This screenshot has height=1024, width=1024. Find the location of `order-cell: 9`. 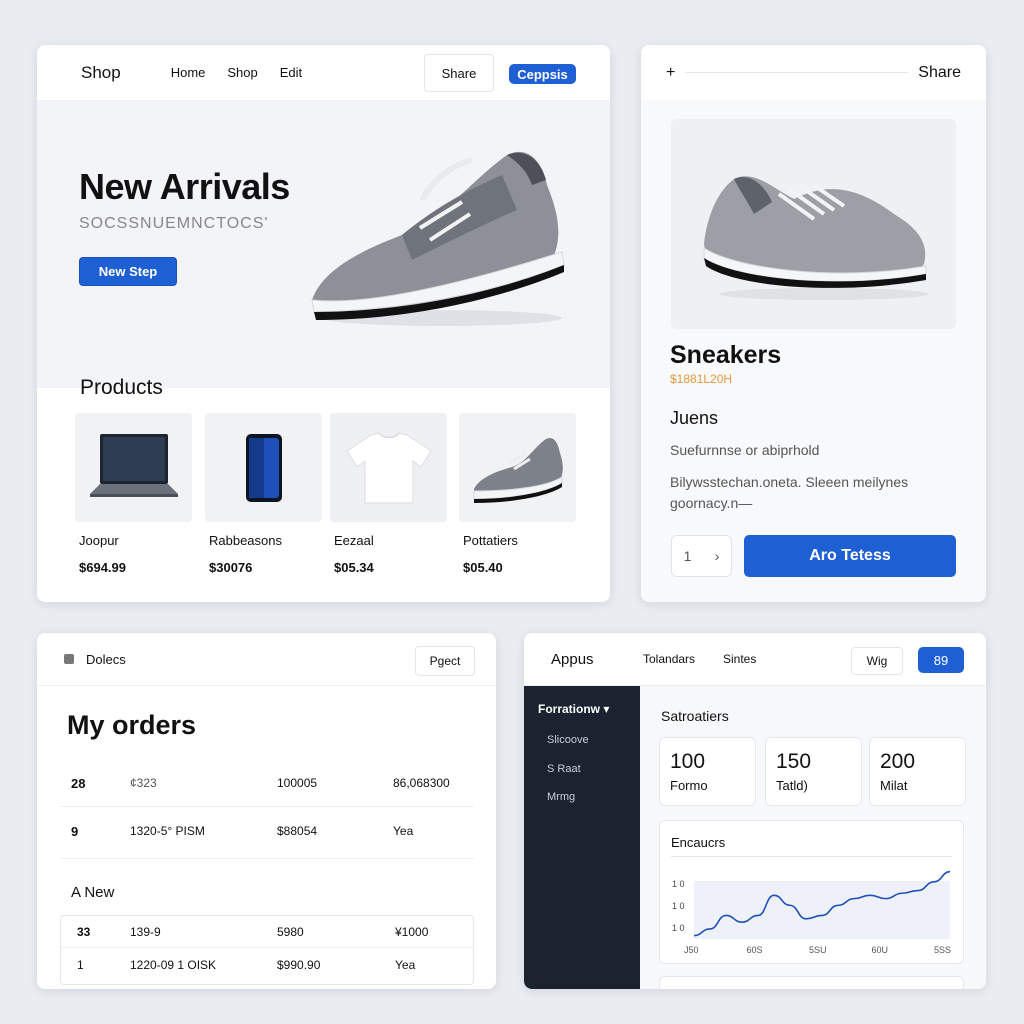

order-cell: 9 is located at coordinates (75, 831).